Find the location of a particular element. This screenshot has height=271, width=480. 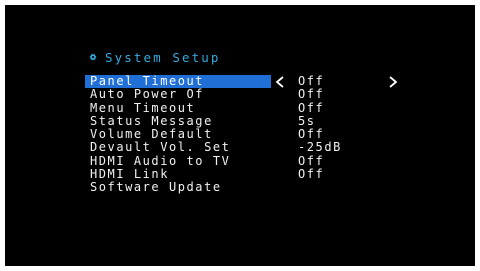

gear-icon is located at coordinates (93, 57).